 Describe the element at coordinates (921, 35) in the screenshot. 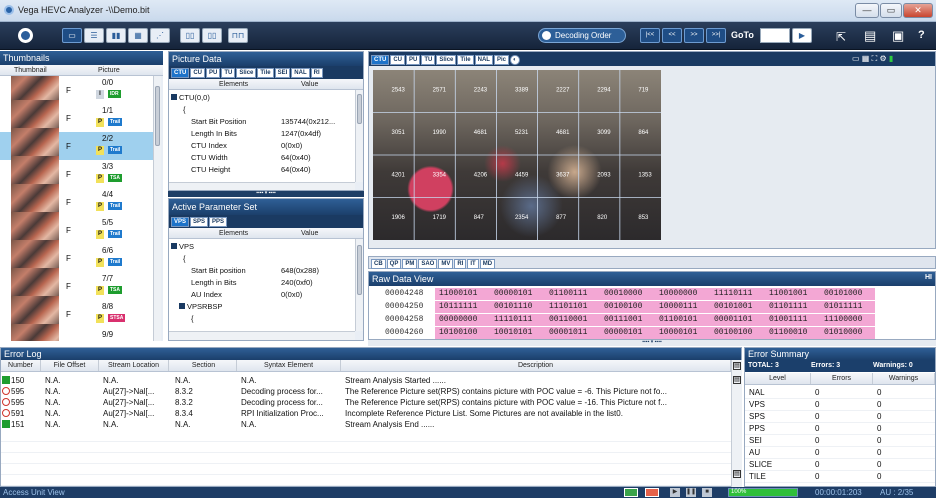

I see `help-icon: ?` at that location.